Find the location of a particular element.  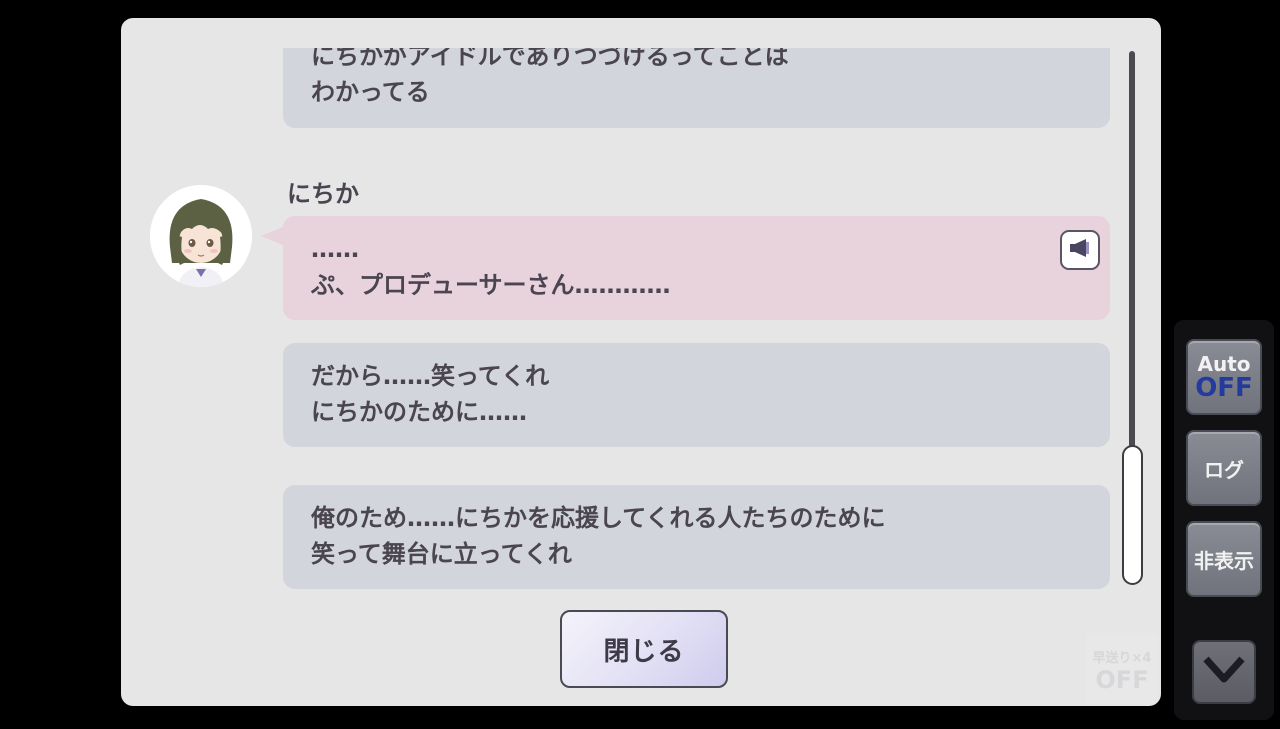

voice-replay-button is located at coordinates (1080, 250).